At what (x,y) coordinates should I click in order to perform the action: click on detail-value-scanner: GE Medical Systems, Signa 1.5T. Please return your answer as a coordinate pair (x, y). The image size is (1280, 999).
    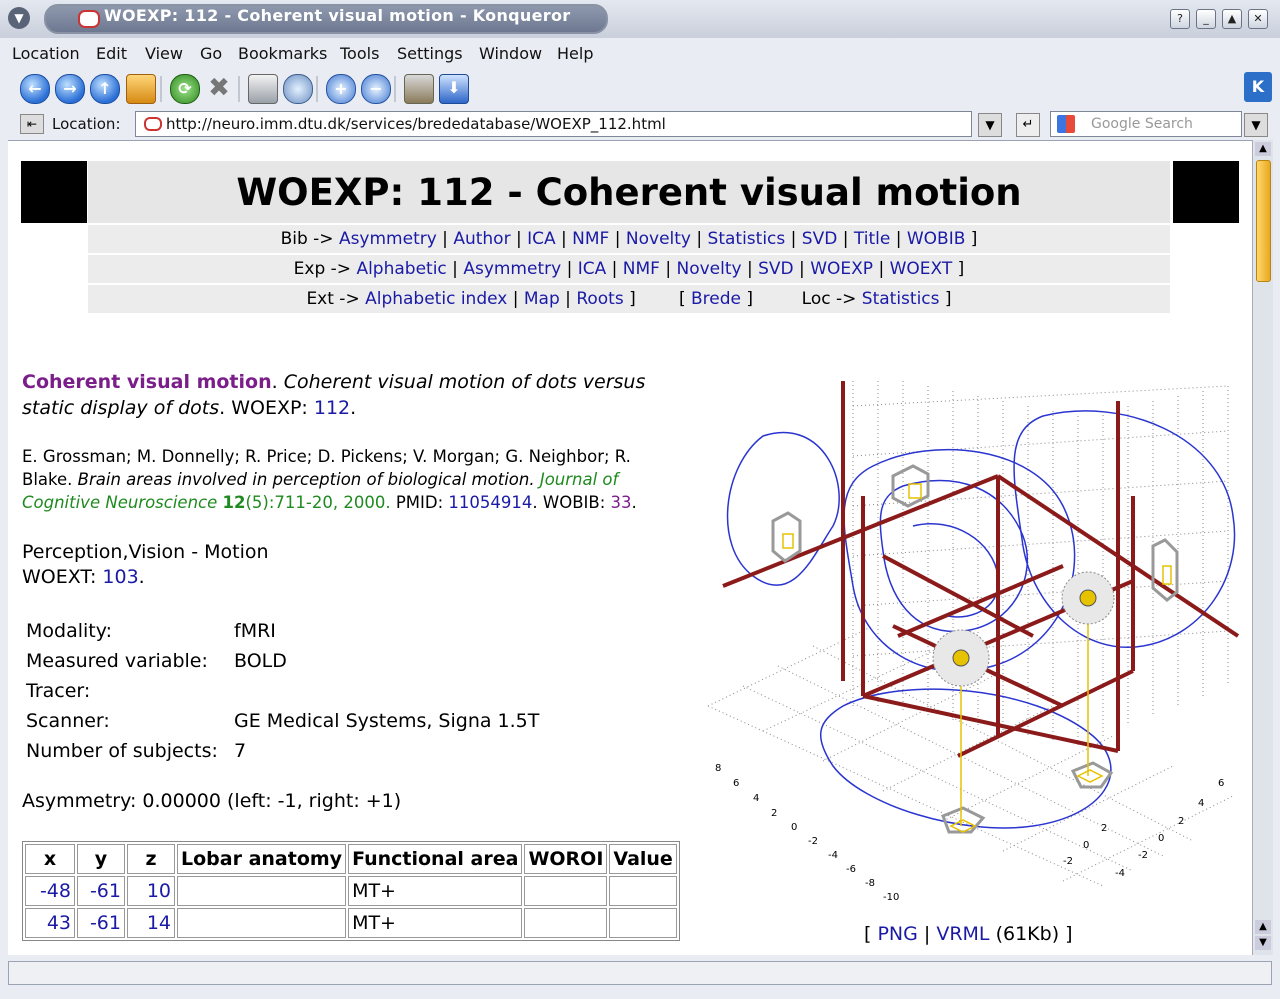
    Looking at the image, I should click on (387, 721).